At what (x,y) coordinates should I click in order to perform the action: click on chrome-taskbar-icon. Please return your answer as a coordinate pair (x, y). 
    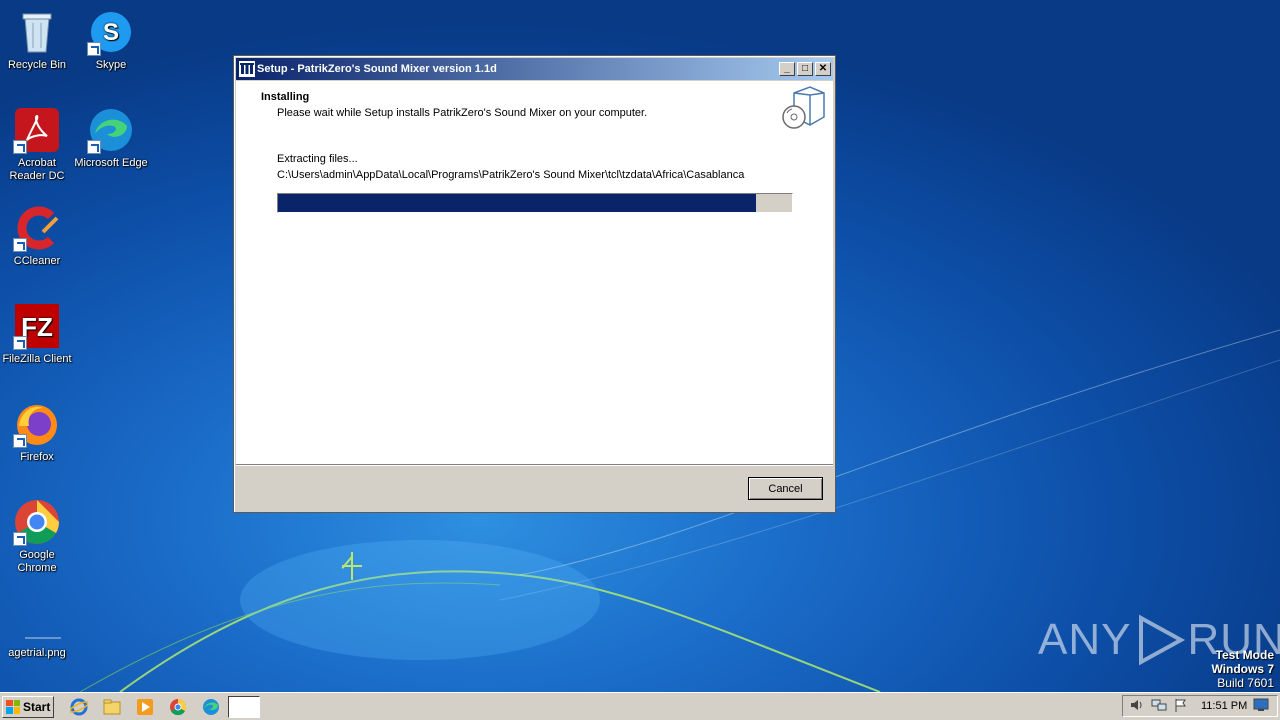
    Looking at the image, I should click on (178, 707).